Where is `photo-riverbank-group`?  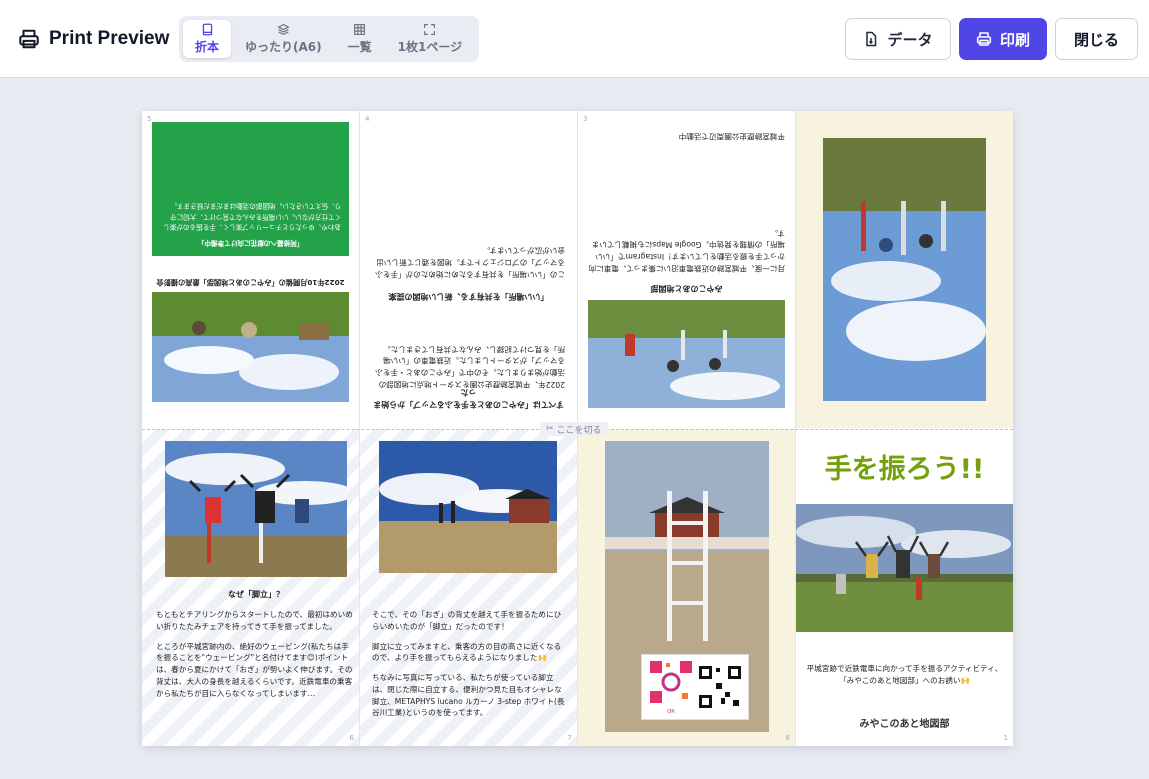
photo-riverbank-group is located at coordinates (250, 347).